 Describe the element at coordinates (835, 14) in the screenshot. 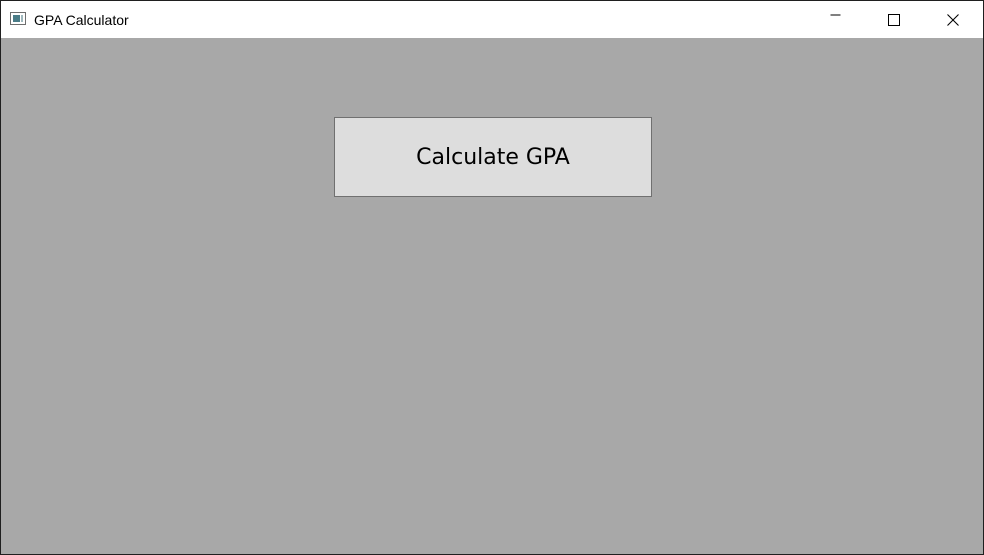

I see `minimize-icon` at that location.